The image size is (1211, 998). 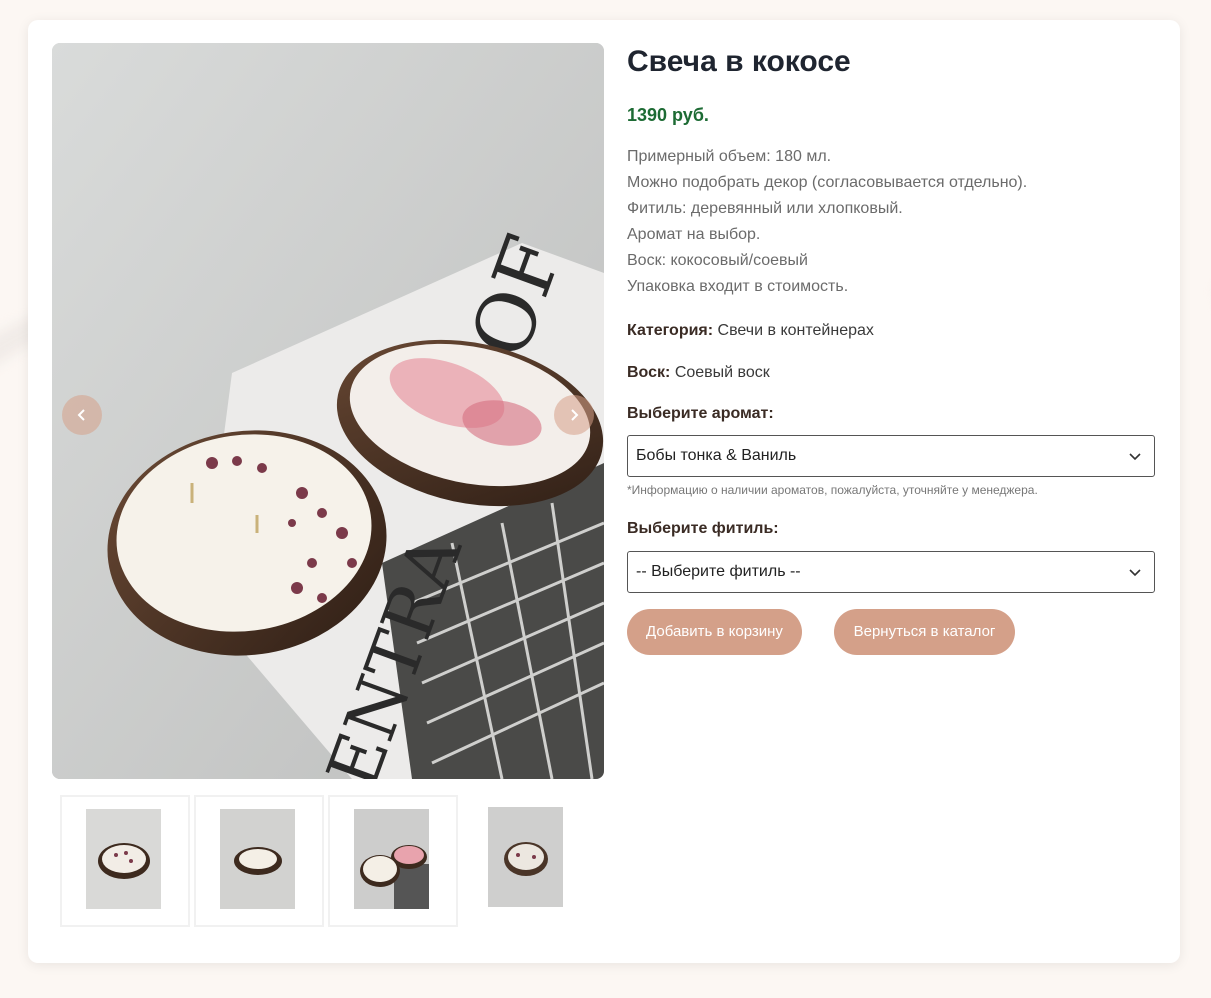 I want to click on chevron-left-icon, so click(x=81, y=415).